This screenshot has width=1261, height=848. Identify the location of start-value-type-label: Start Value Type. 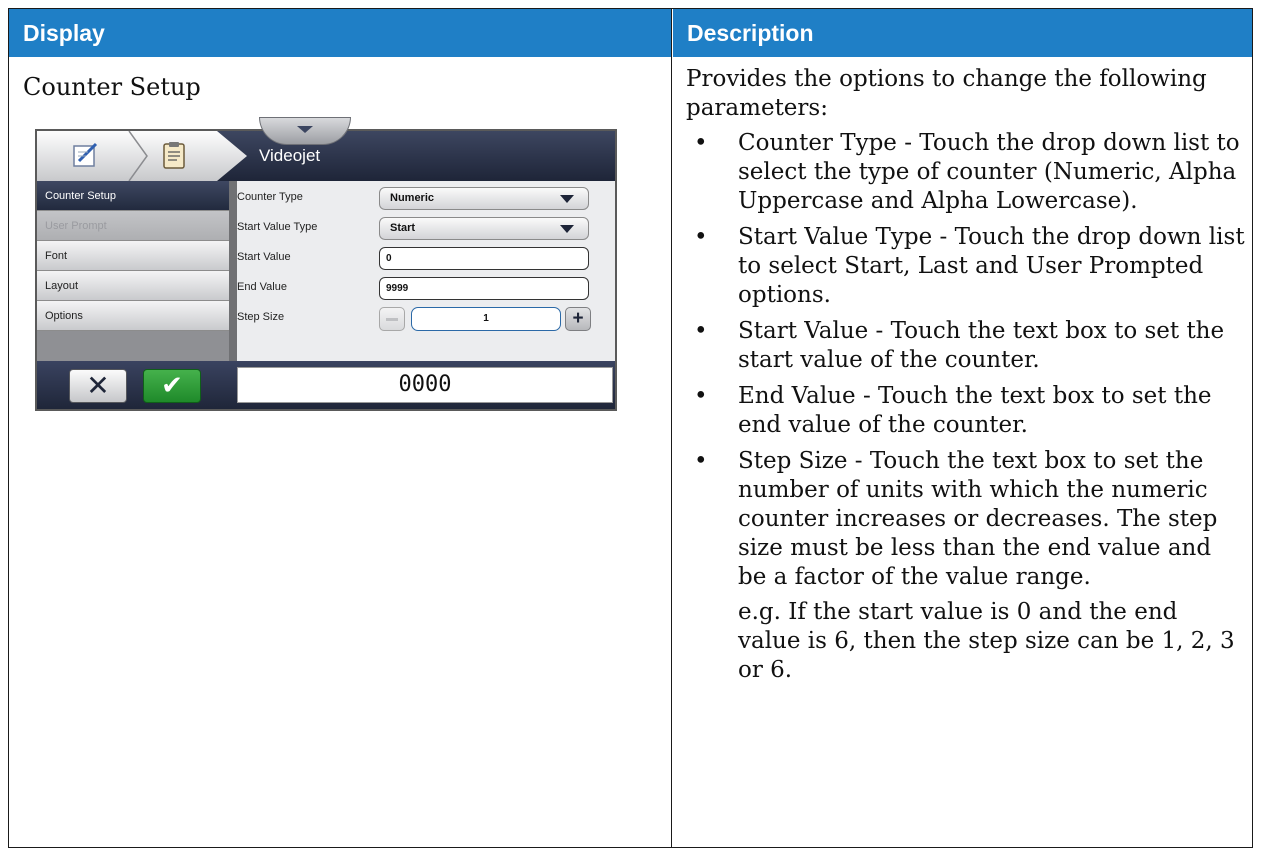
(277, 227).